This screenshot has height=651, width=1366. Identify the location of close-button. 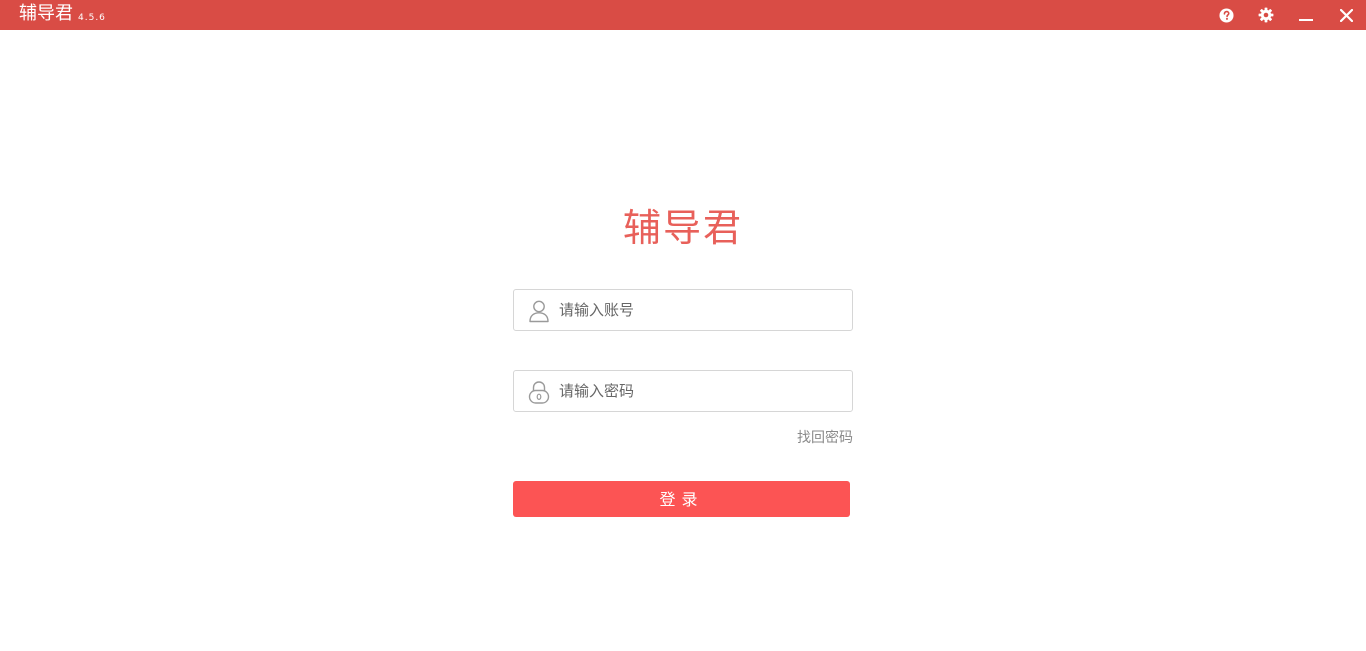
(1346, 15).